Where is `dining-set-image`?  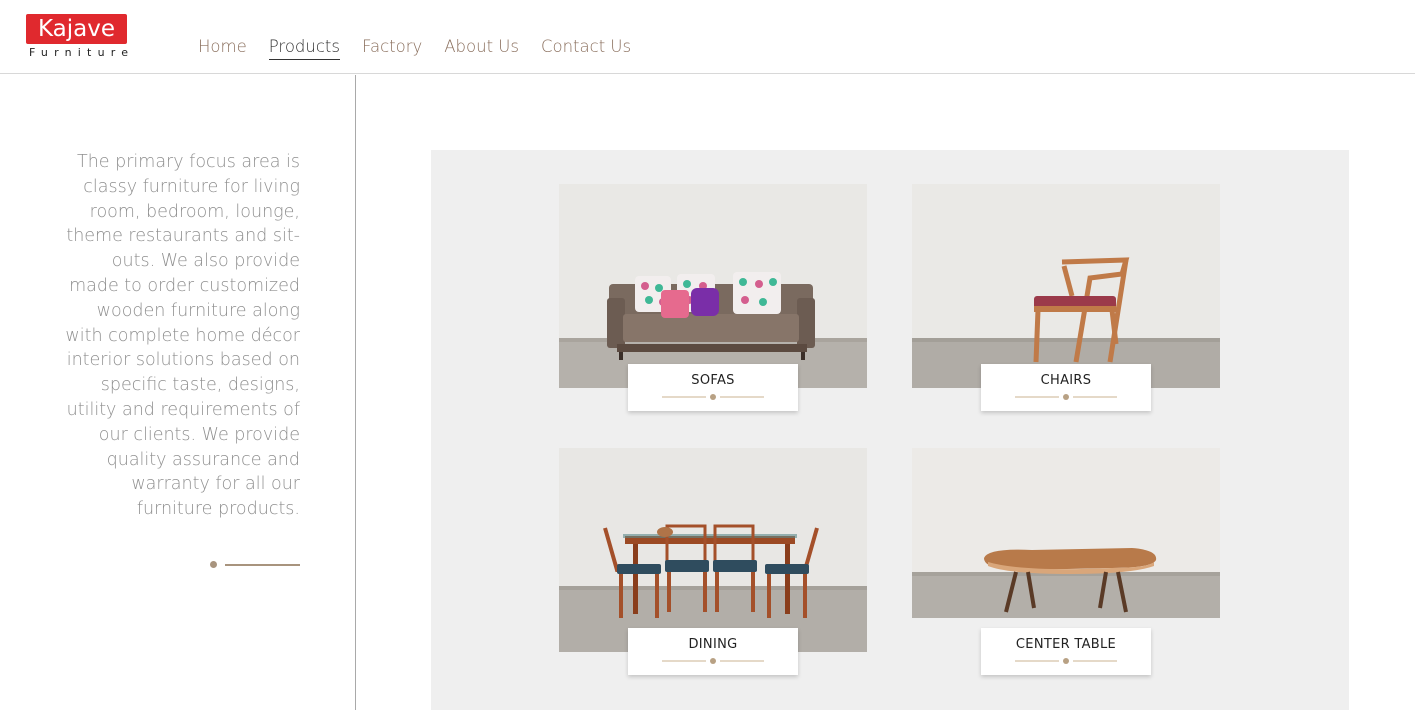
dining-set-image is located at coordinates (713, 550).